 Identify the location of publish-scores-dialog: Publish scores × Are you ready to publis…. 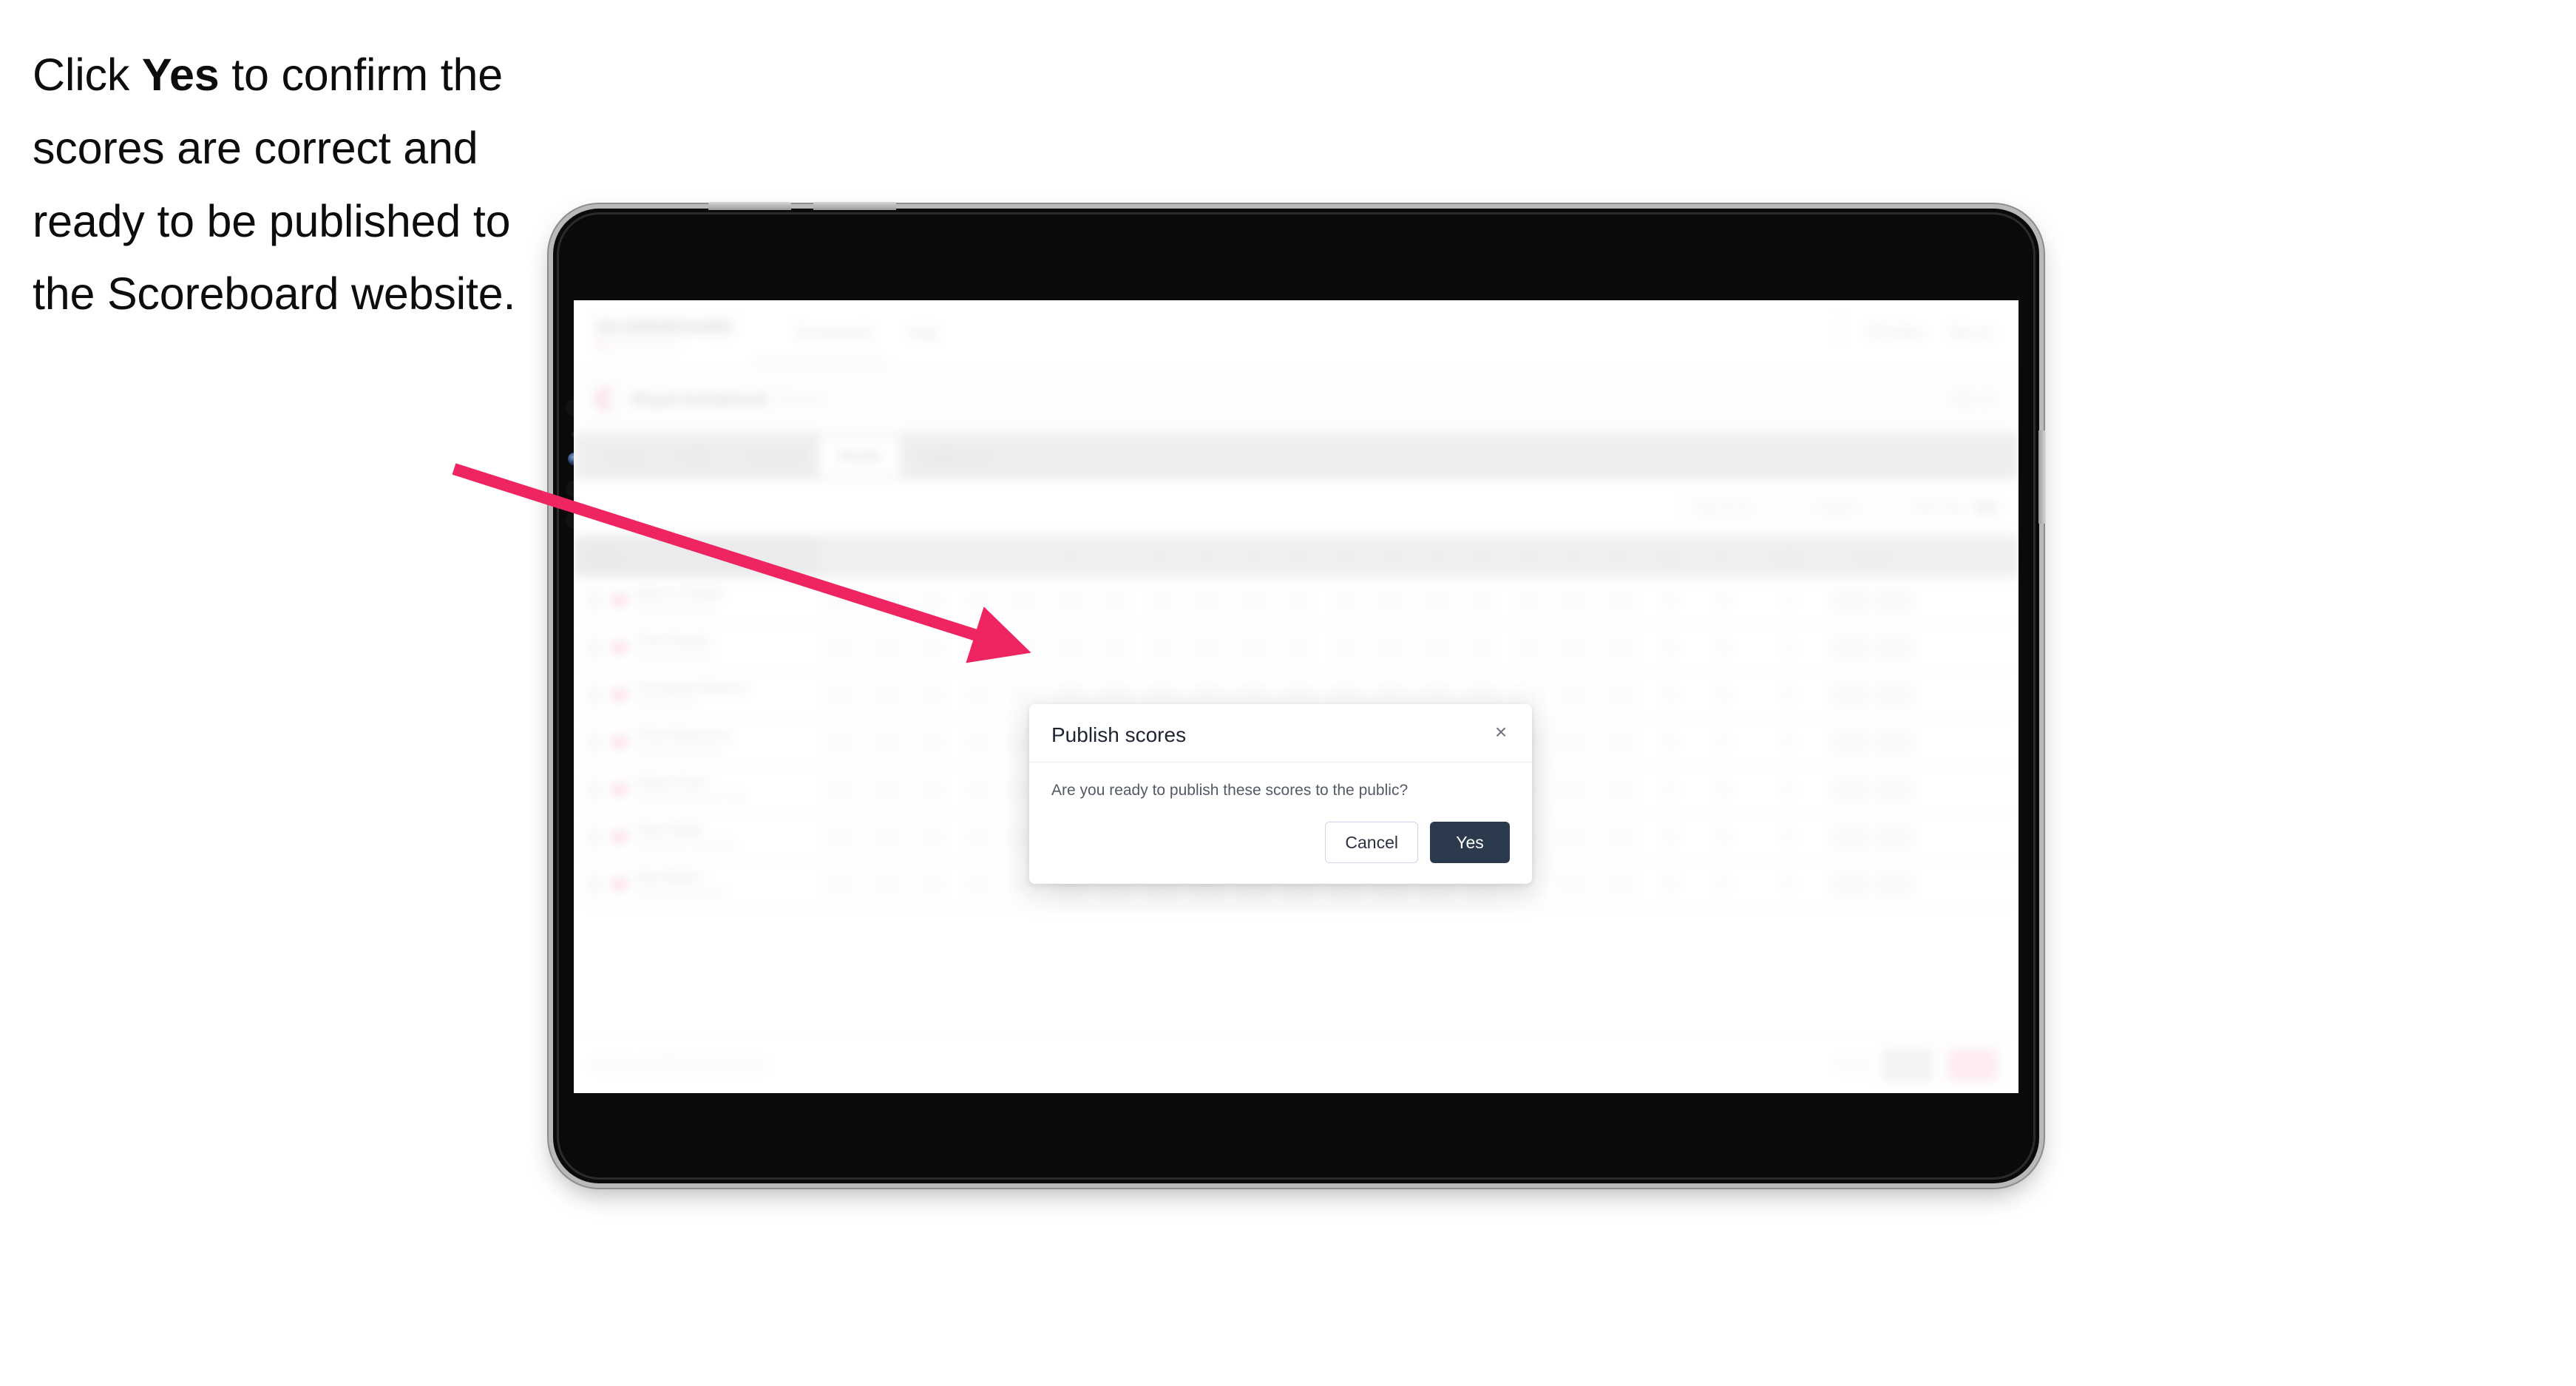
(1280, 794).